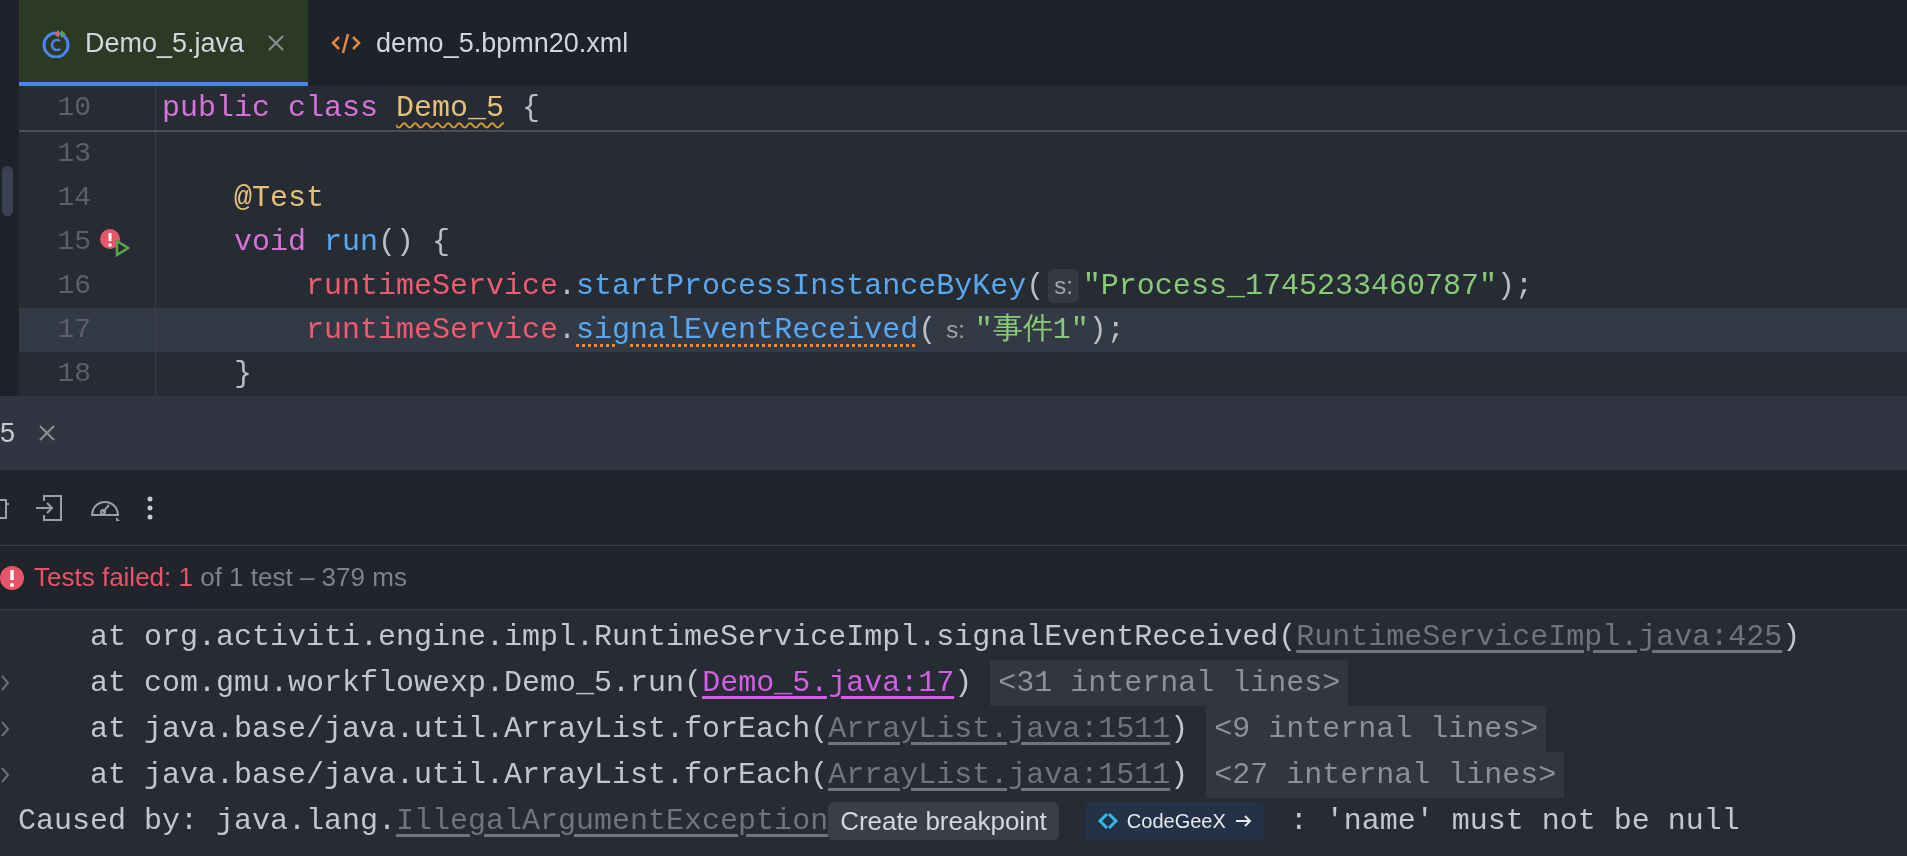 The image size is (1907, 856). I want to click on brackets-logo-icon, so click(1107, 821).